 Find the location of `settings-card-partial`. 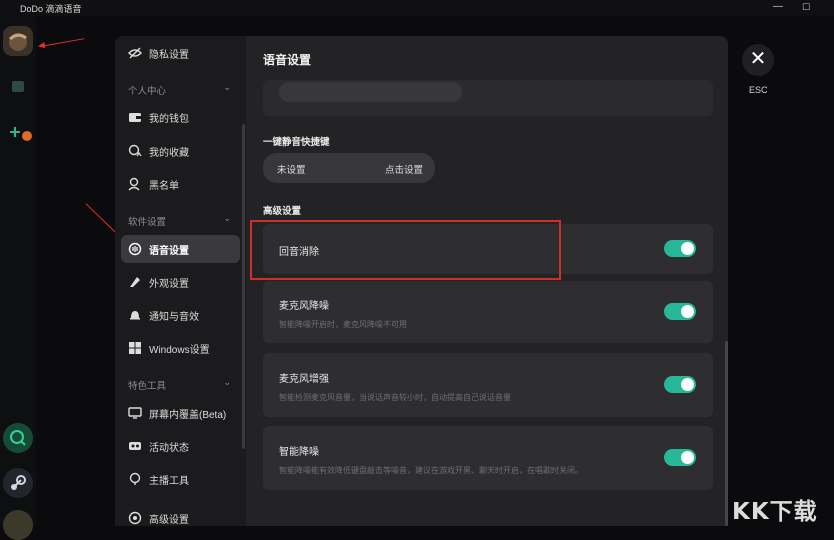

settings-card-partial is located at coordinates (488, 98).